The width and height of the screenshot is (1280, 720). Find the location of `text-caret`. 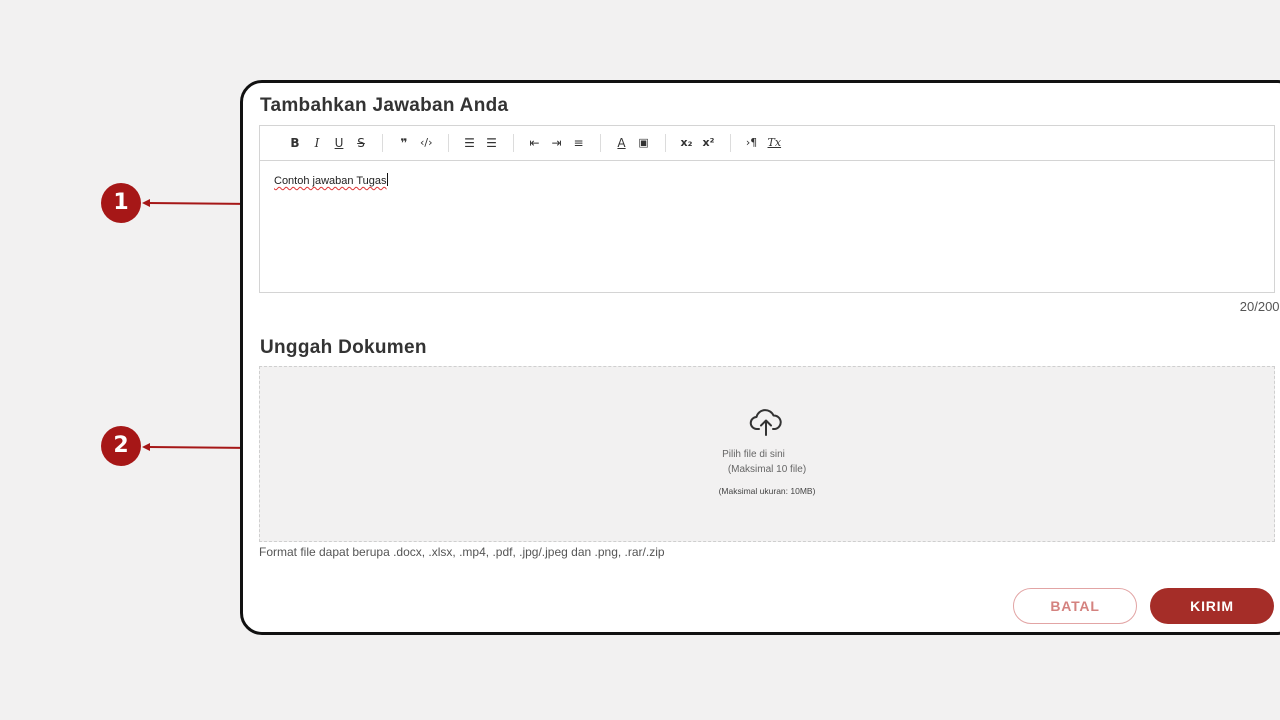

text-caret is located at coordinates (387, 179).